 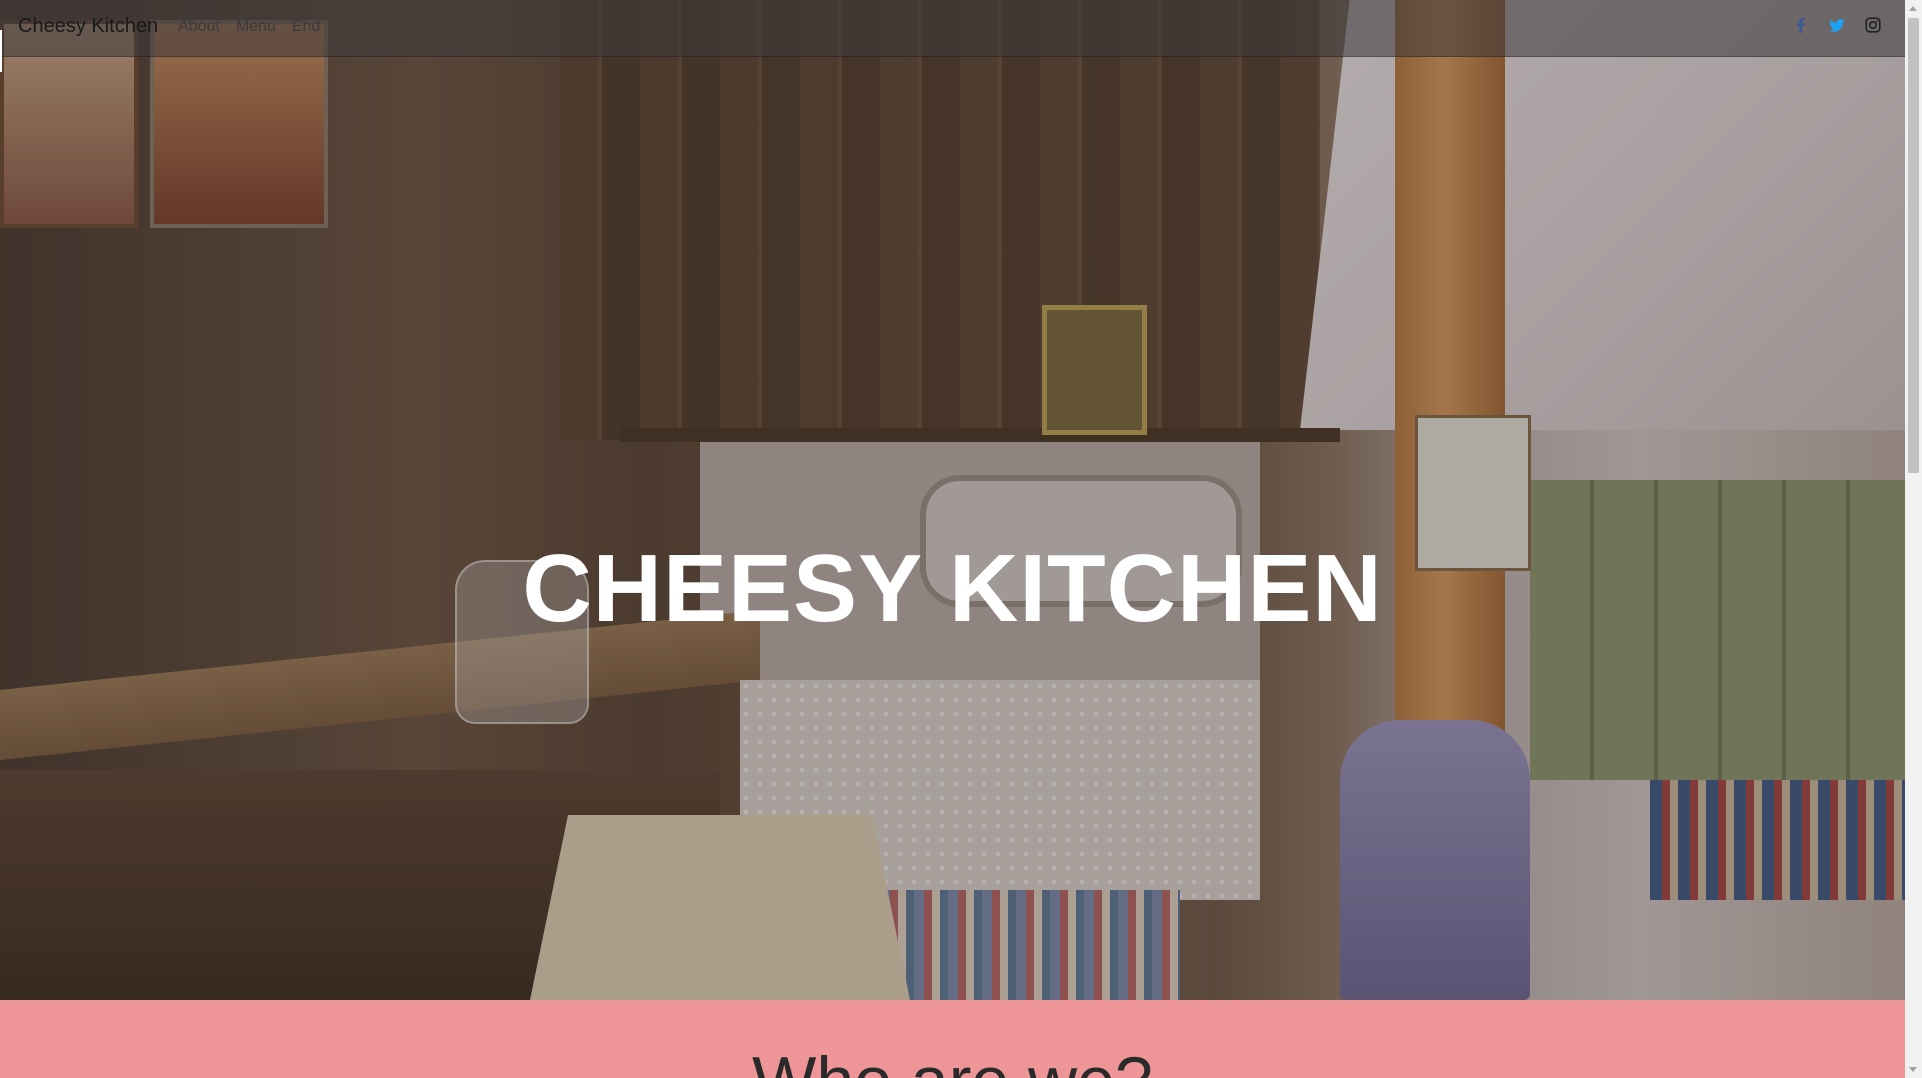 I want to click on left-edge-mark, so click(x=1, y=51).